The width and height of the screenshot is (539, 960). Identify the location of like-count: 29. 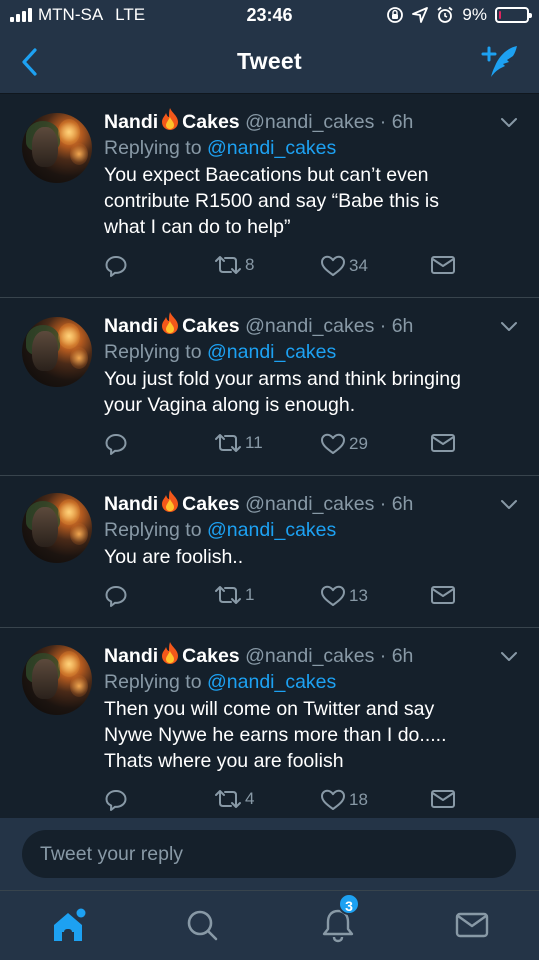
(358, 443).